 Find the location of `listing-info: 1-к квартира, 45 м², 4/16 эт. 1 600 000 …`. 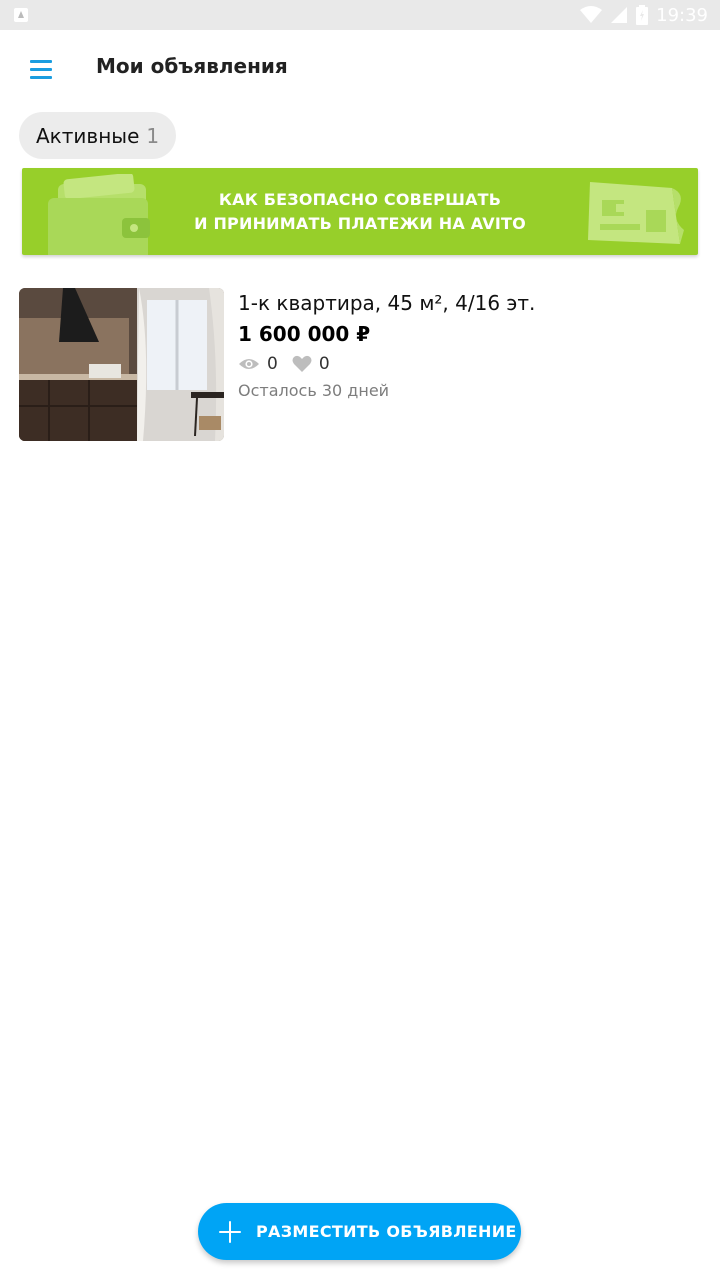

listing-info: 1-к квартира, 45 м², 4/16 эт. 1 600 000 … is located at coordinates (386, 346).